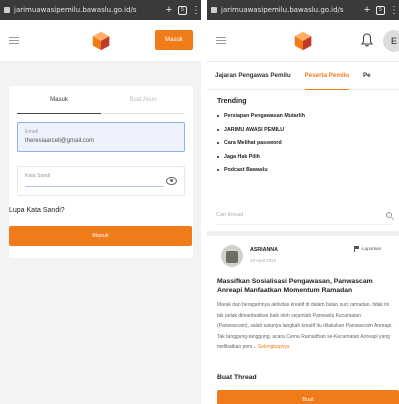 The image size is (399, 404). Describe the element at coordinates (367, 40) in the screenshot. I see `notification-bell-icon` at that location.